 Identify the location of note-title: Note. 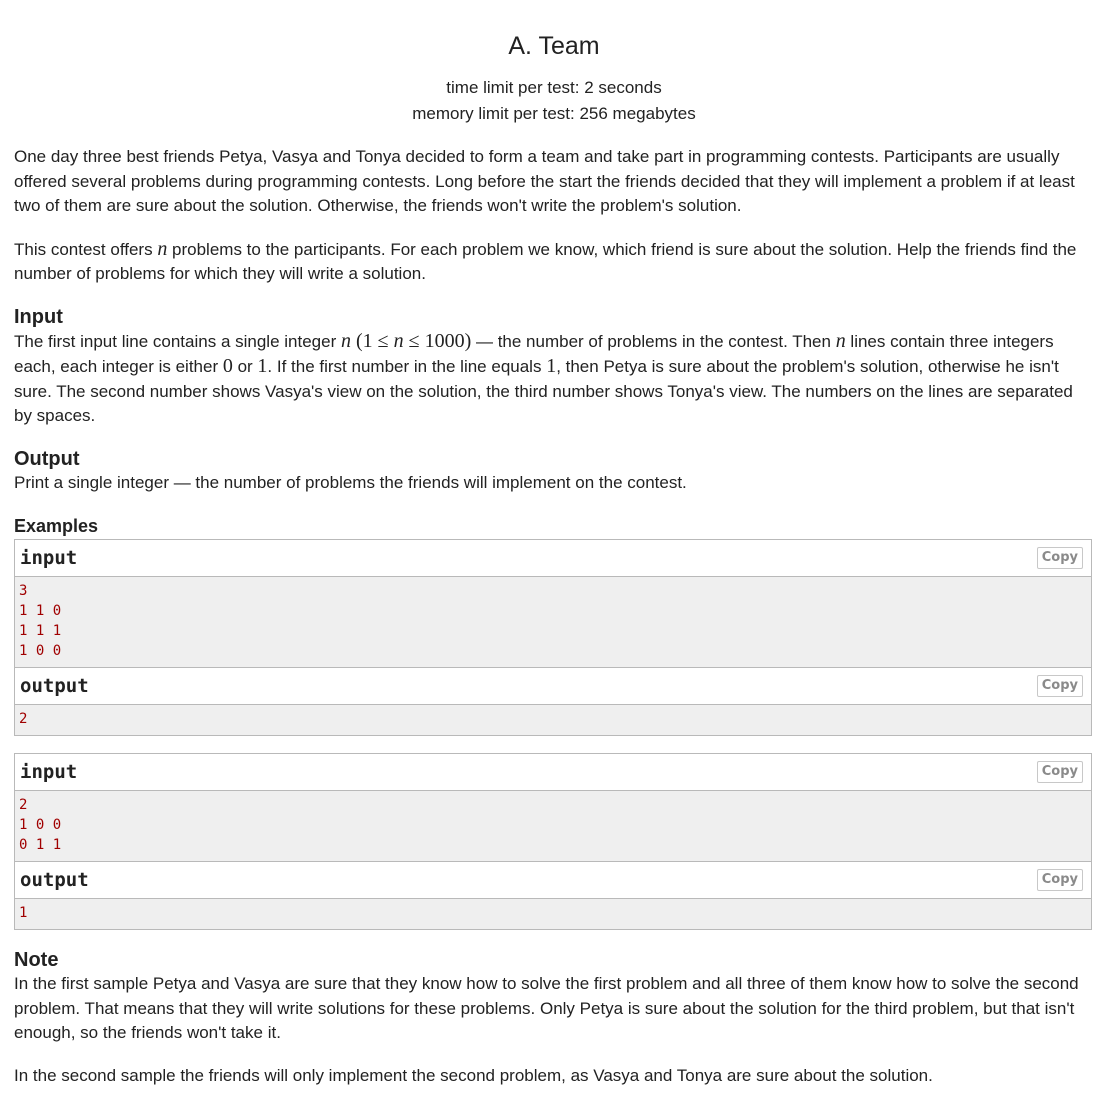
(36, 960).